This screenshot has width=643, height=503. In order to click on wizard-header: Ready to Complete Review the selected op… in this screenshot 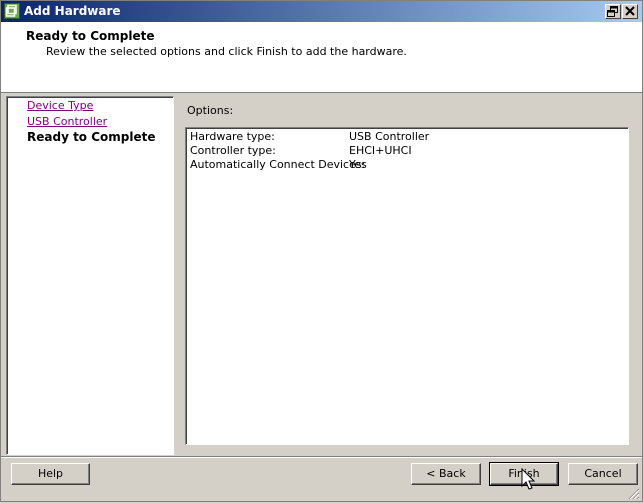, I will do `click(321, 57)`.